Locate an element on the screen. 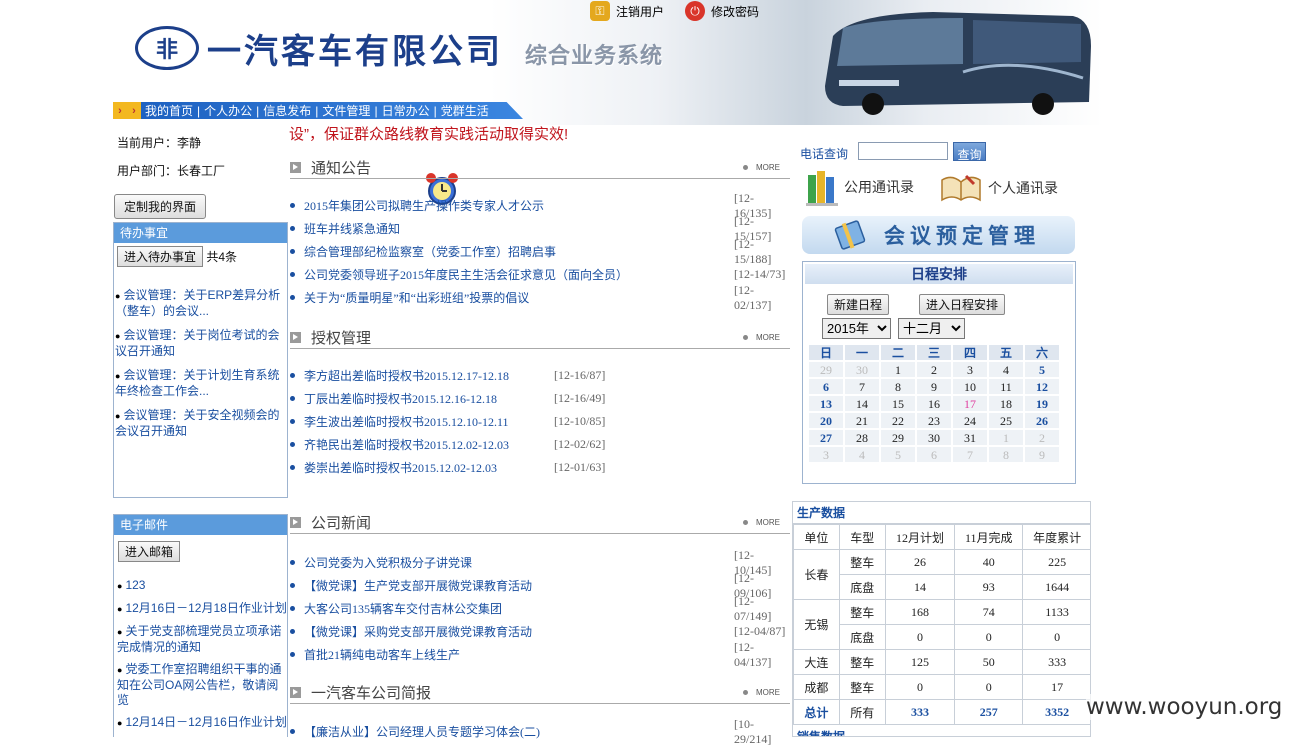 The width and height of the screenshot is (1292, 747). notice-item: 公司党委领导班子2015年度民主生活会征求意见（面向全员） [12-14/73] is located at coordinates (540, 274).